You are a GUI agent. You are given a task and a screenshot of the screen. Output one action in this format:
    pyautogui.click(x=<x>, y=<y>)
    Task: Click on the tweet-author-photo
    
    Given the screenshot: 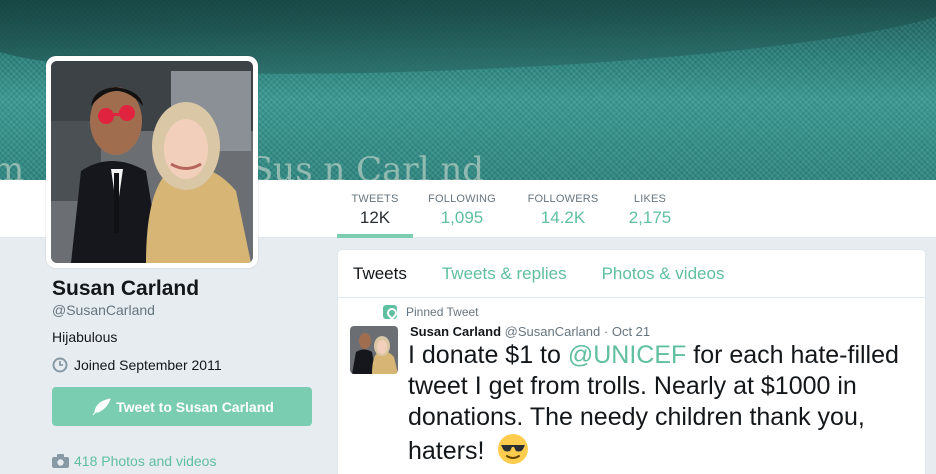 What is the action you would take?
    pyautogui.click(x=374, y=350)
    